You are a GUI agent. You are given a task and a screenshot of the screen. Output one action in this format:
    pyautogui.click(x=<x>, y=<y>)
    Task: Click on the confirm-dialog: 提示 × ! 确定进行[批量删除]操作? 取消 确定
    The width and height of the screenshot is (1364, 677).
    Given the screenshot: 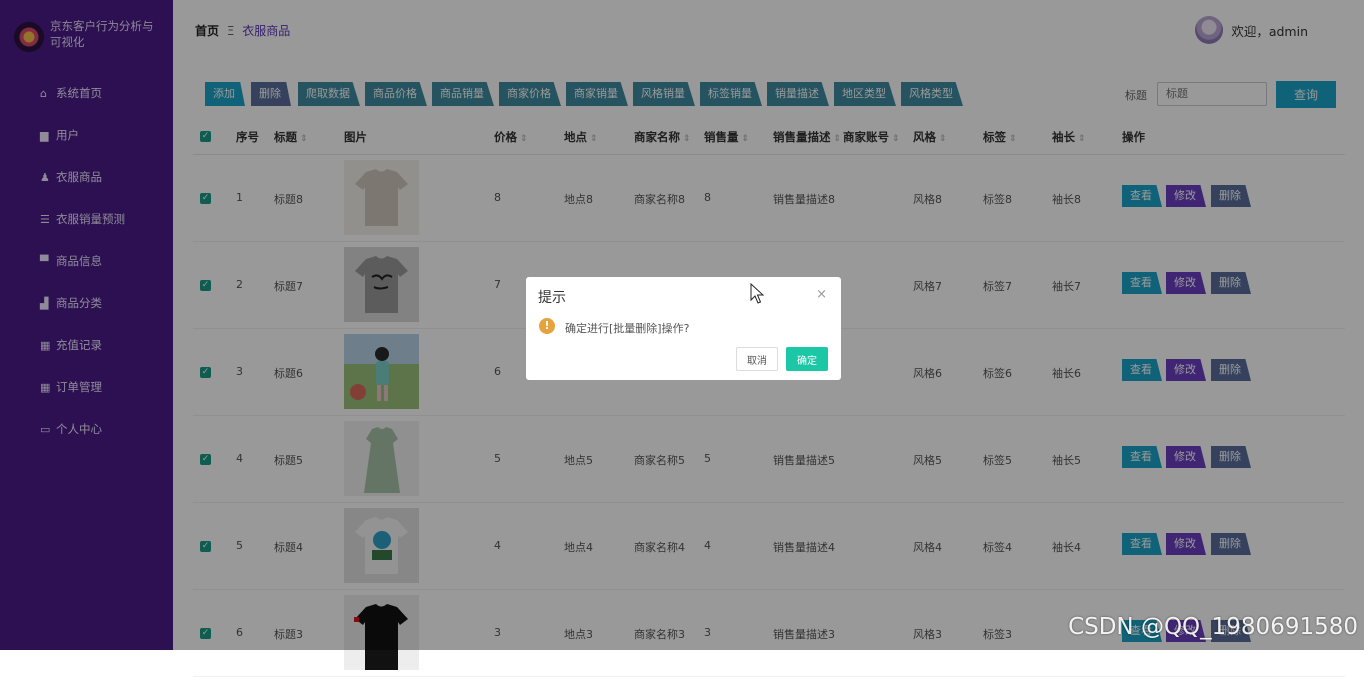 What is the action you would take?
    pyautogui.click(x=683, y=328)
    